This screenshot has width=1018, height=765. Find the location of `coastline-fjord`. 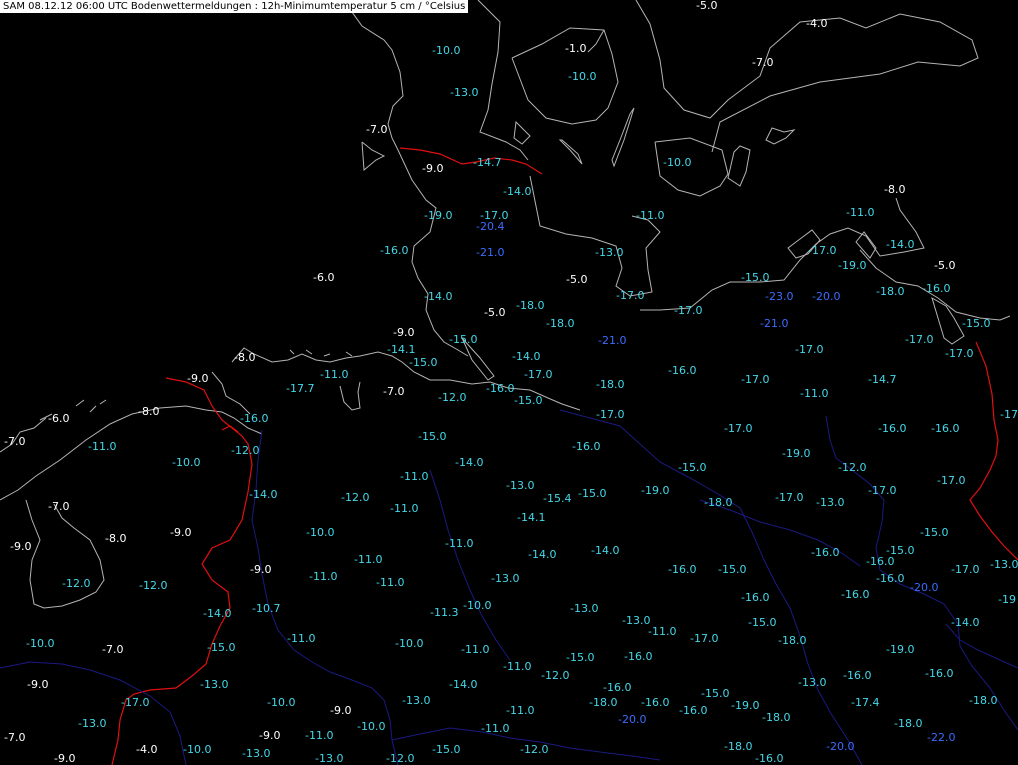

coastline-fjord is located at coordinates (596, 41).